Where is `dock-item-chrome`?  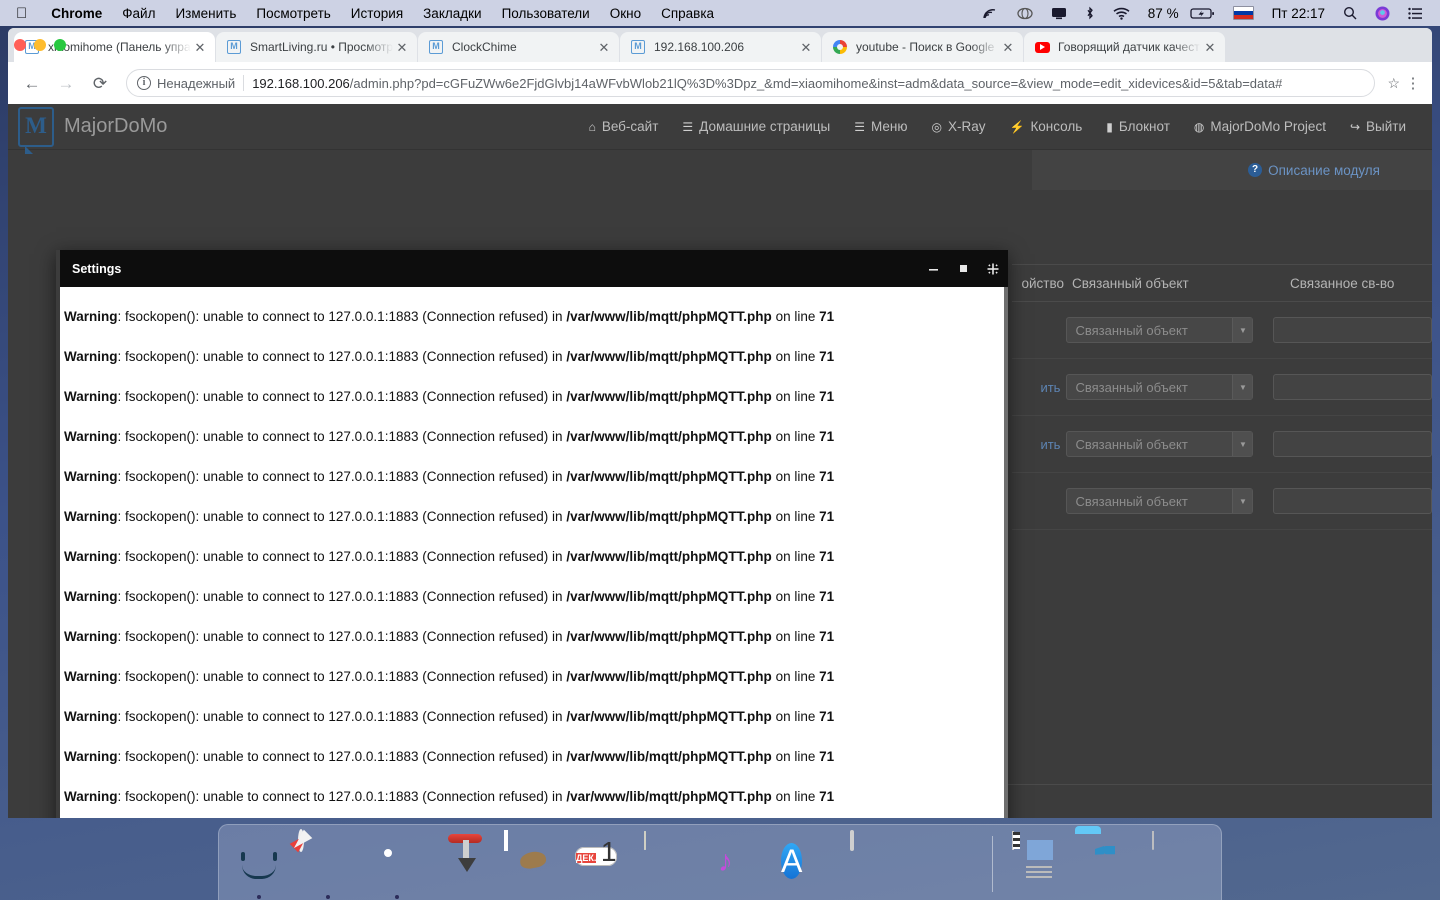
dock-item-chrome is located at coordinates (397, 865).